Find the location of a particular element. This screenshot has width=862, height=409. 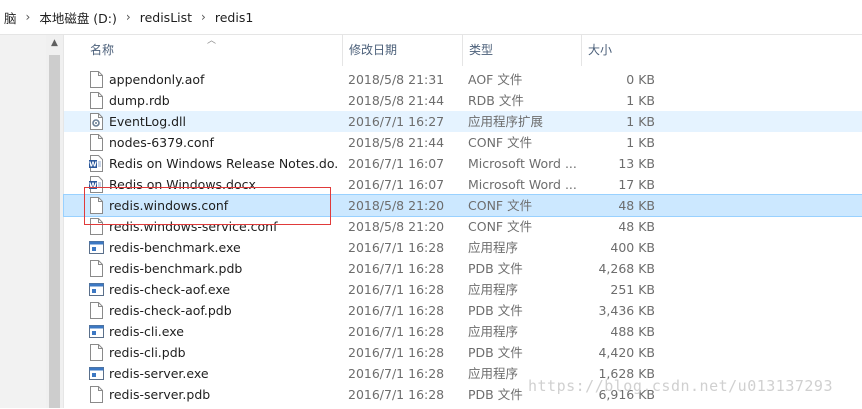

file-size: 13 KB is located at coordinates (636, 163).